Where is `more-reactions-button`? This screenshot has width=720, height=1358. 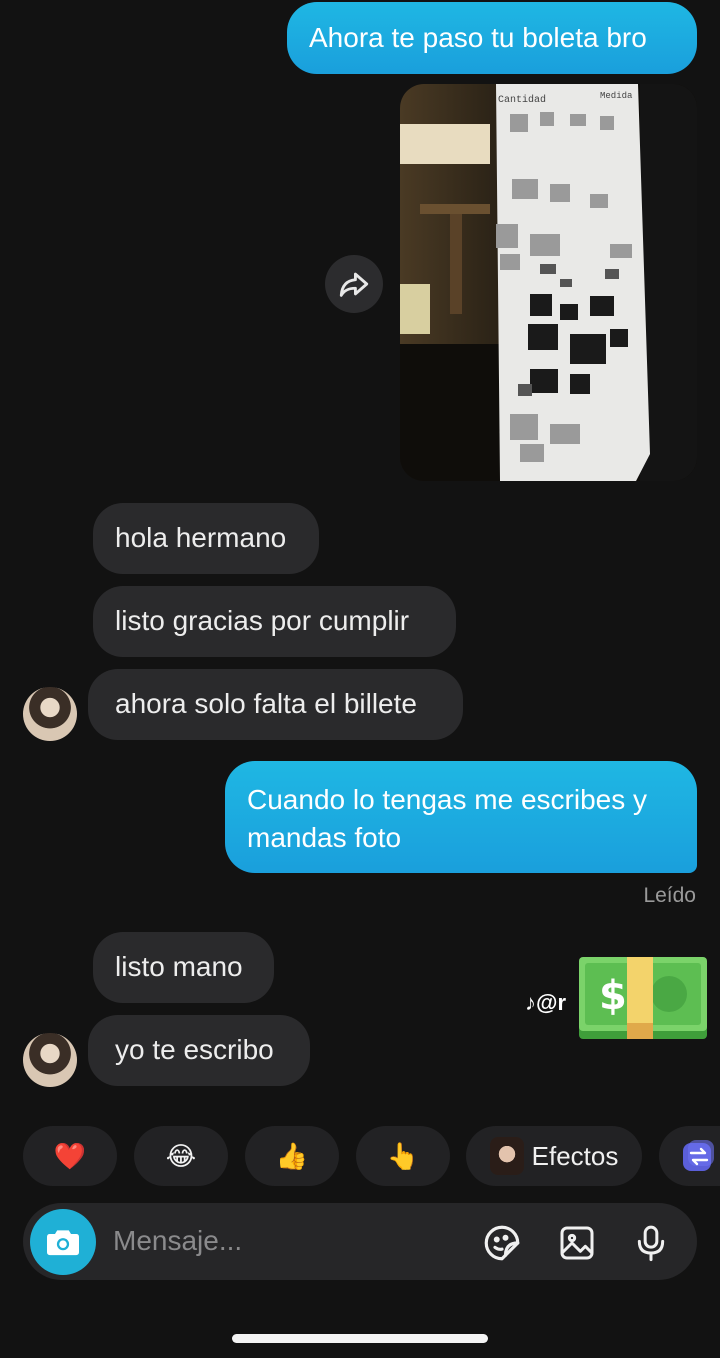 more-reactions-button is located at coordinates (689, 1156).